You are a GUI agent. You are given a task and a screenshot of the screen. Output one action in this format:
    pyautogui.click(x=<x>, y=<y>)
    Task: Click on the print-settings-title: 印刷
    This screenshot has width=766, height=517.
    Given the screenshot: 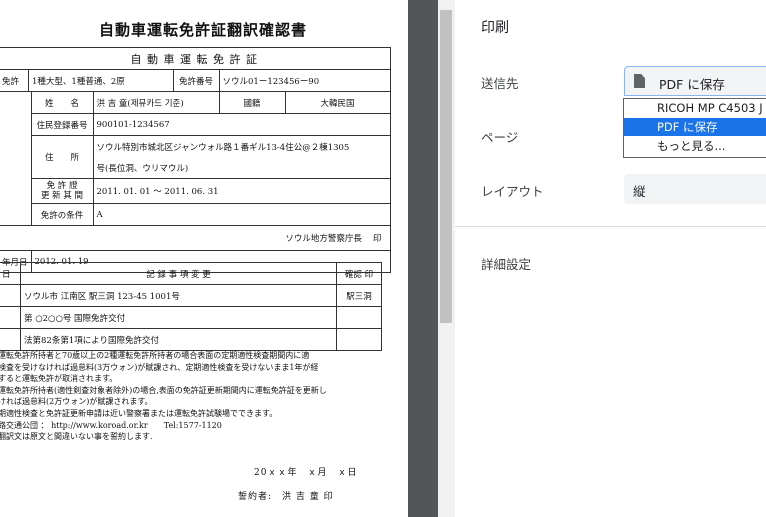 What is the action you would take?
    pyautogui.click(x=495, y=28)
    